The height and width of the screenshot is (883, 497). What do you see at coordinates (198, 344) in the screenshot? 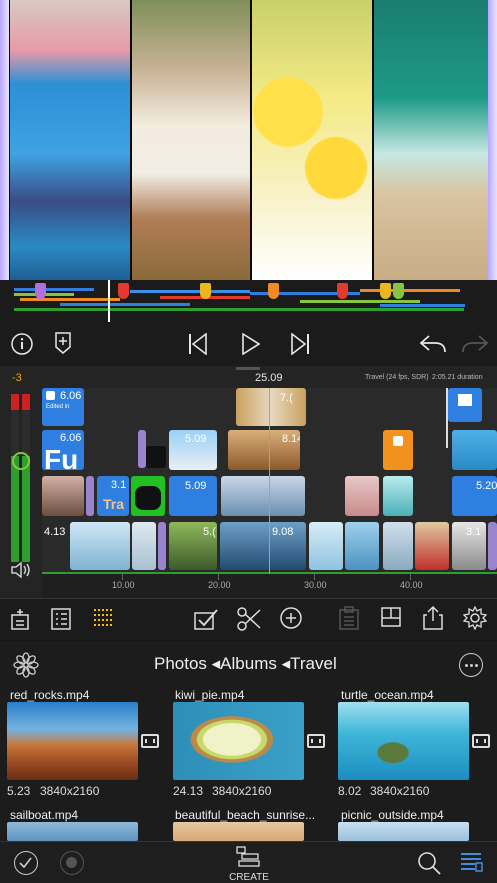
I see `skip-back-icon` at bounding box center [198, 344].